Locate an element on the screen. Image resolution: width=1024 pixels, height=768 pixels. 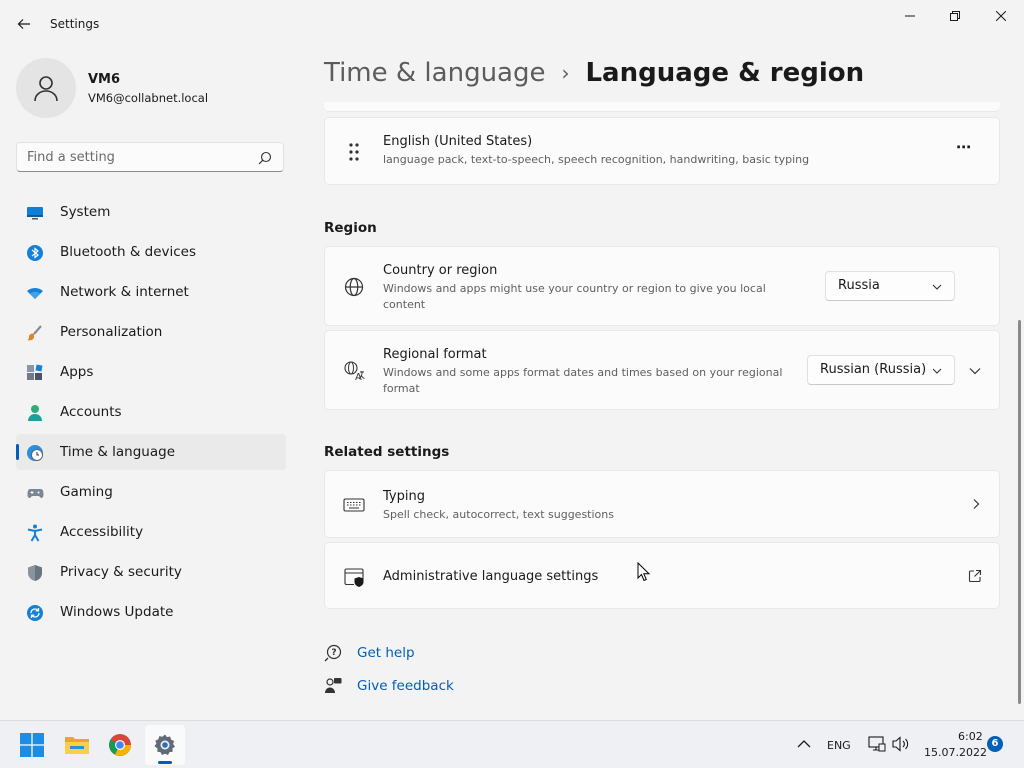
close-button is located at coordinates (1001, 16).